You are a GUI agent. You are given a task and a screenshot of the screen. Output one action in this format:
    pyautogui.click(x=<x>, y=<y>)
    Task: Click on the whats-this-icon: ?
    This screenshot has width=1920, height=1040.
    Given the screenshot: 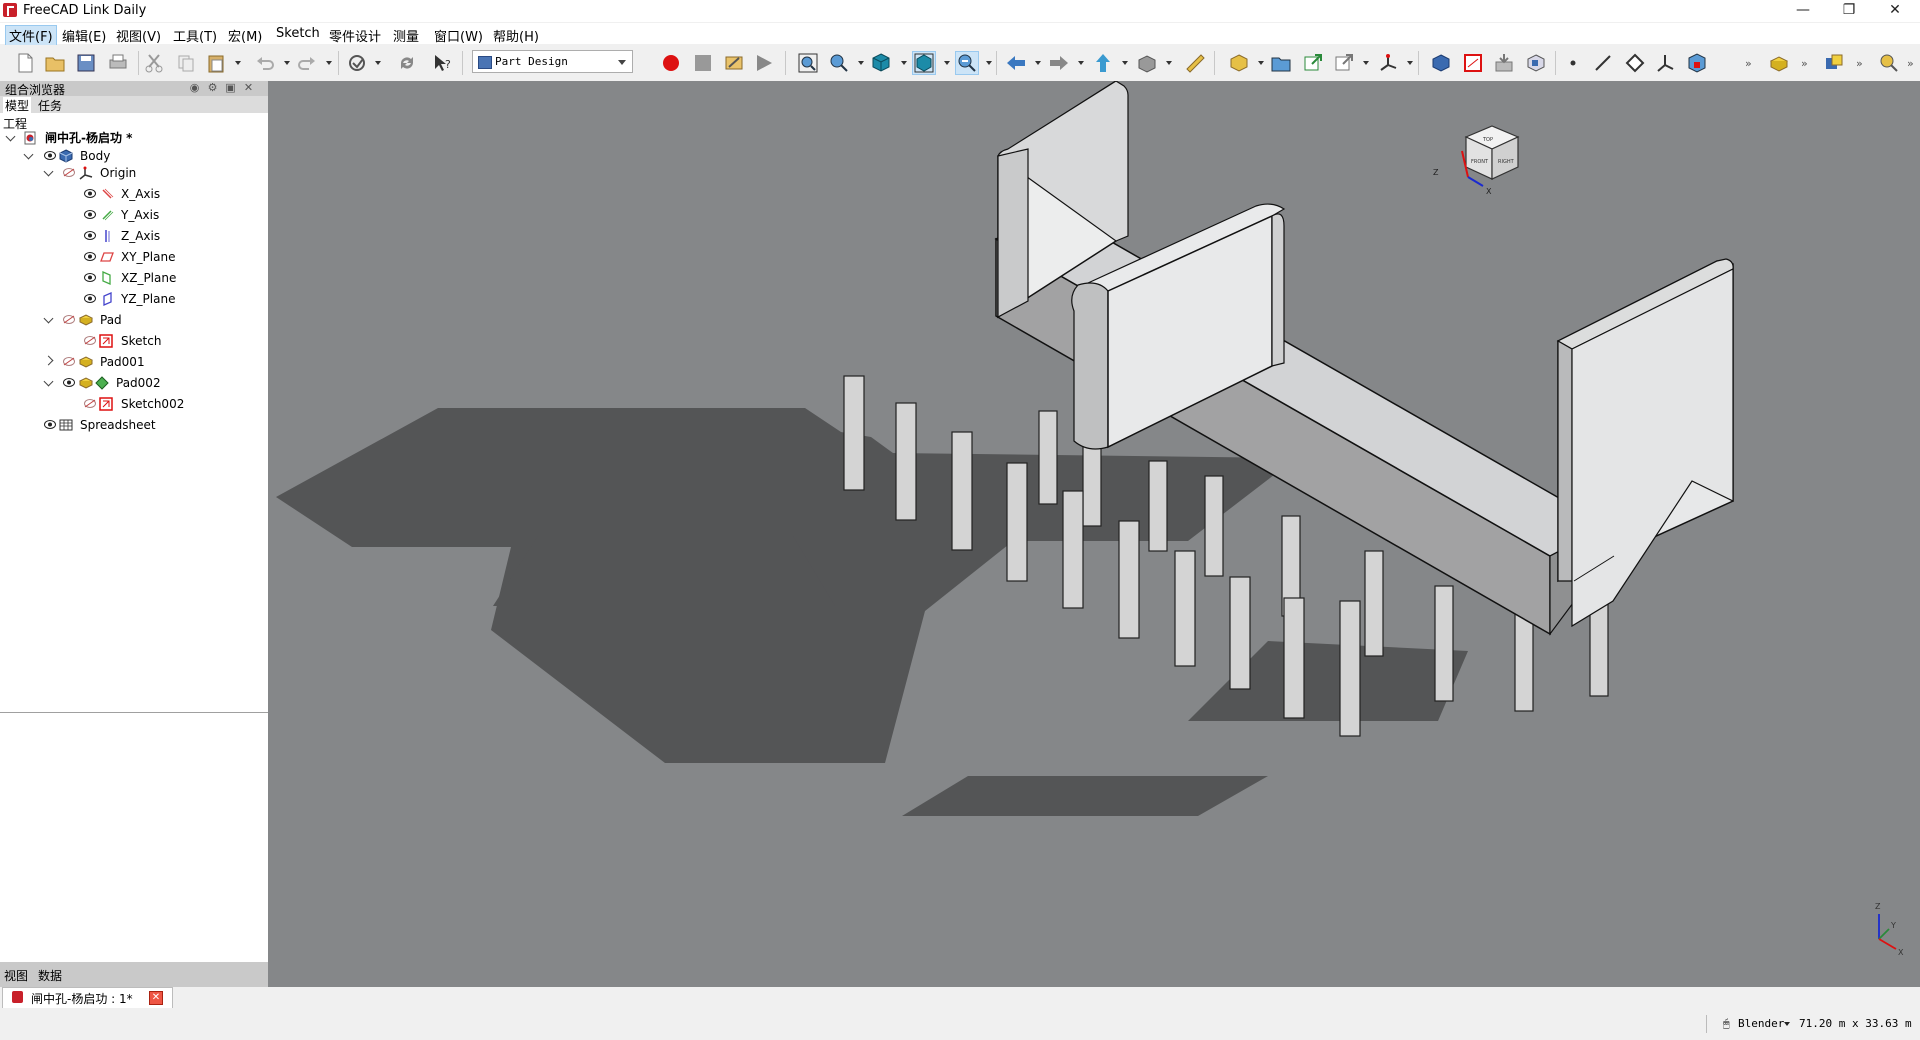 What is the action you would take?
    pyautogui.click(x=443, y=63)
    